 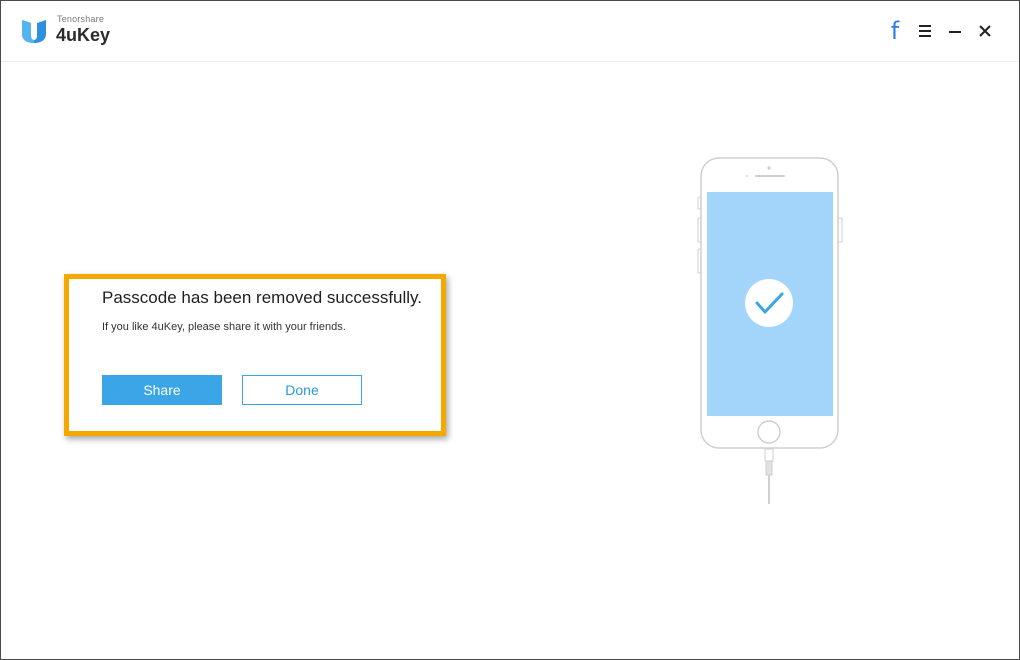 What do you see at coordinates (769, 476) in the screenshot?
I see `lightning-cable` at bounding box center [769, 476].